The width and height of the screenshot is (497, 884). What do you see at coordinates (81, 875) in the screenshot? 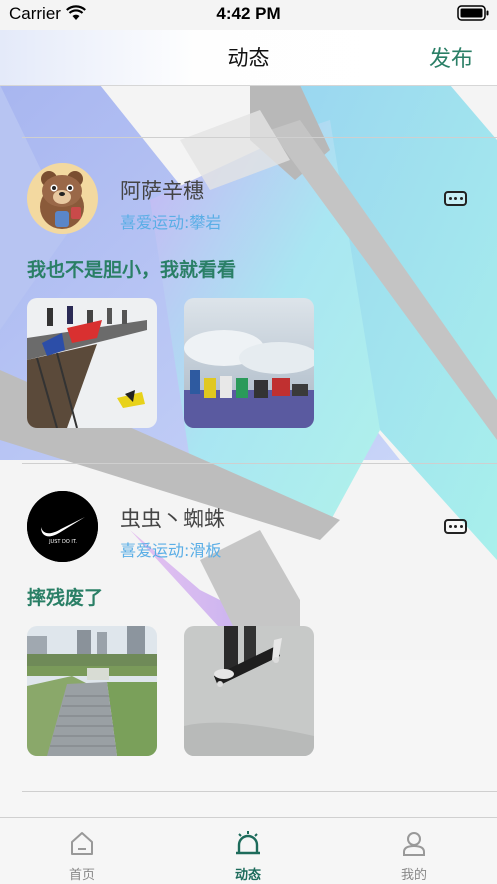
I see `tab-label: 首页` at bounding box center [81, 875].